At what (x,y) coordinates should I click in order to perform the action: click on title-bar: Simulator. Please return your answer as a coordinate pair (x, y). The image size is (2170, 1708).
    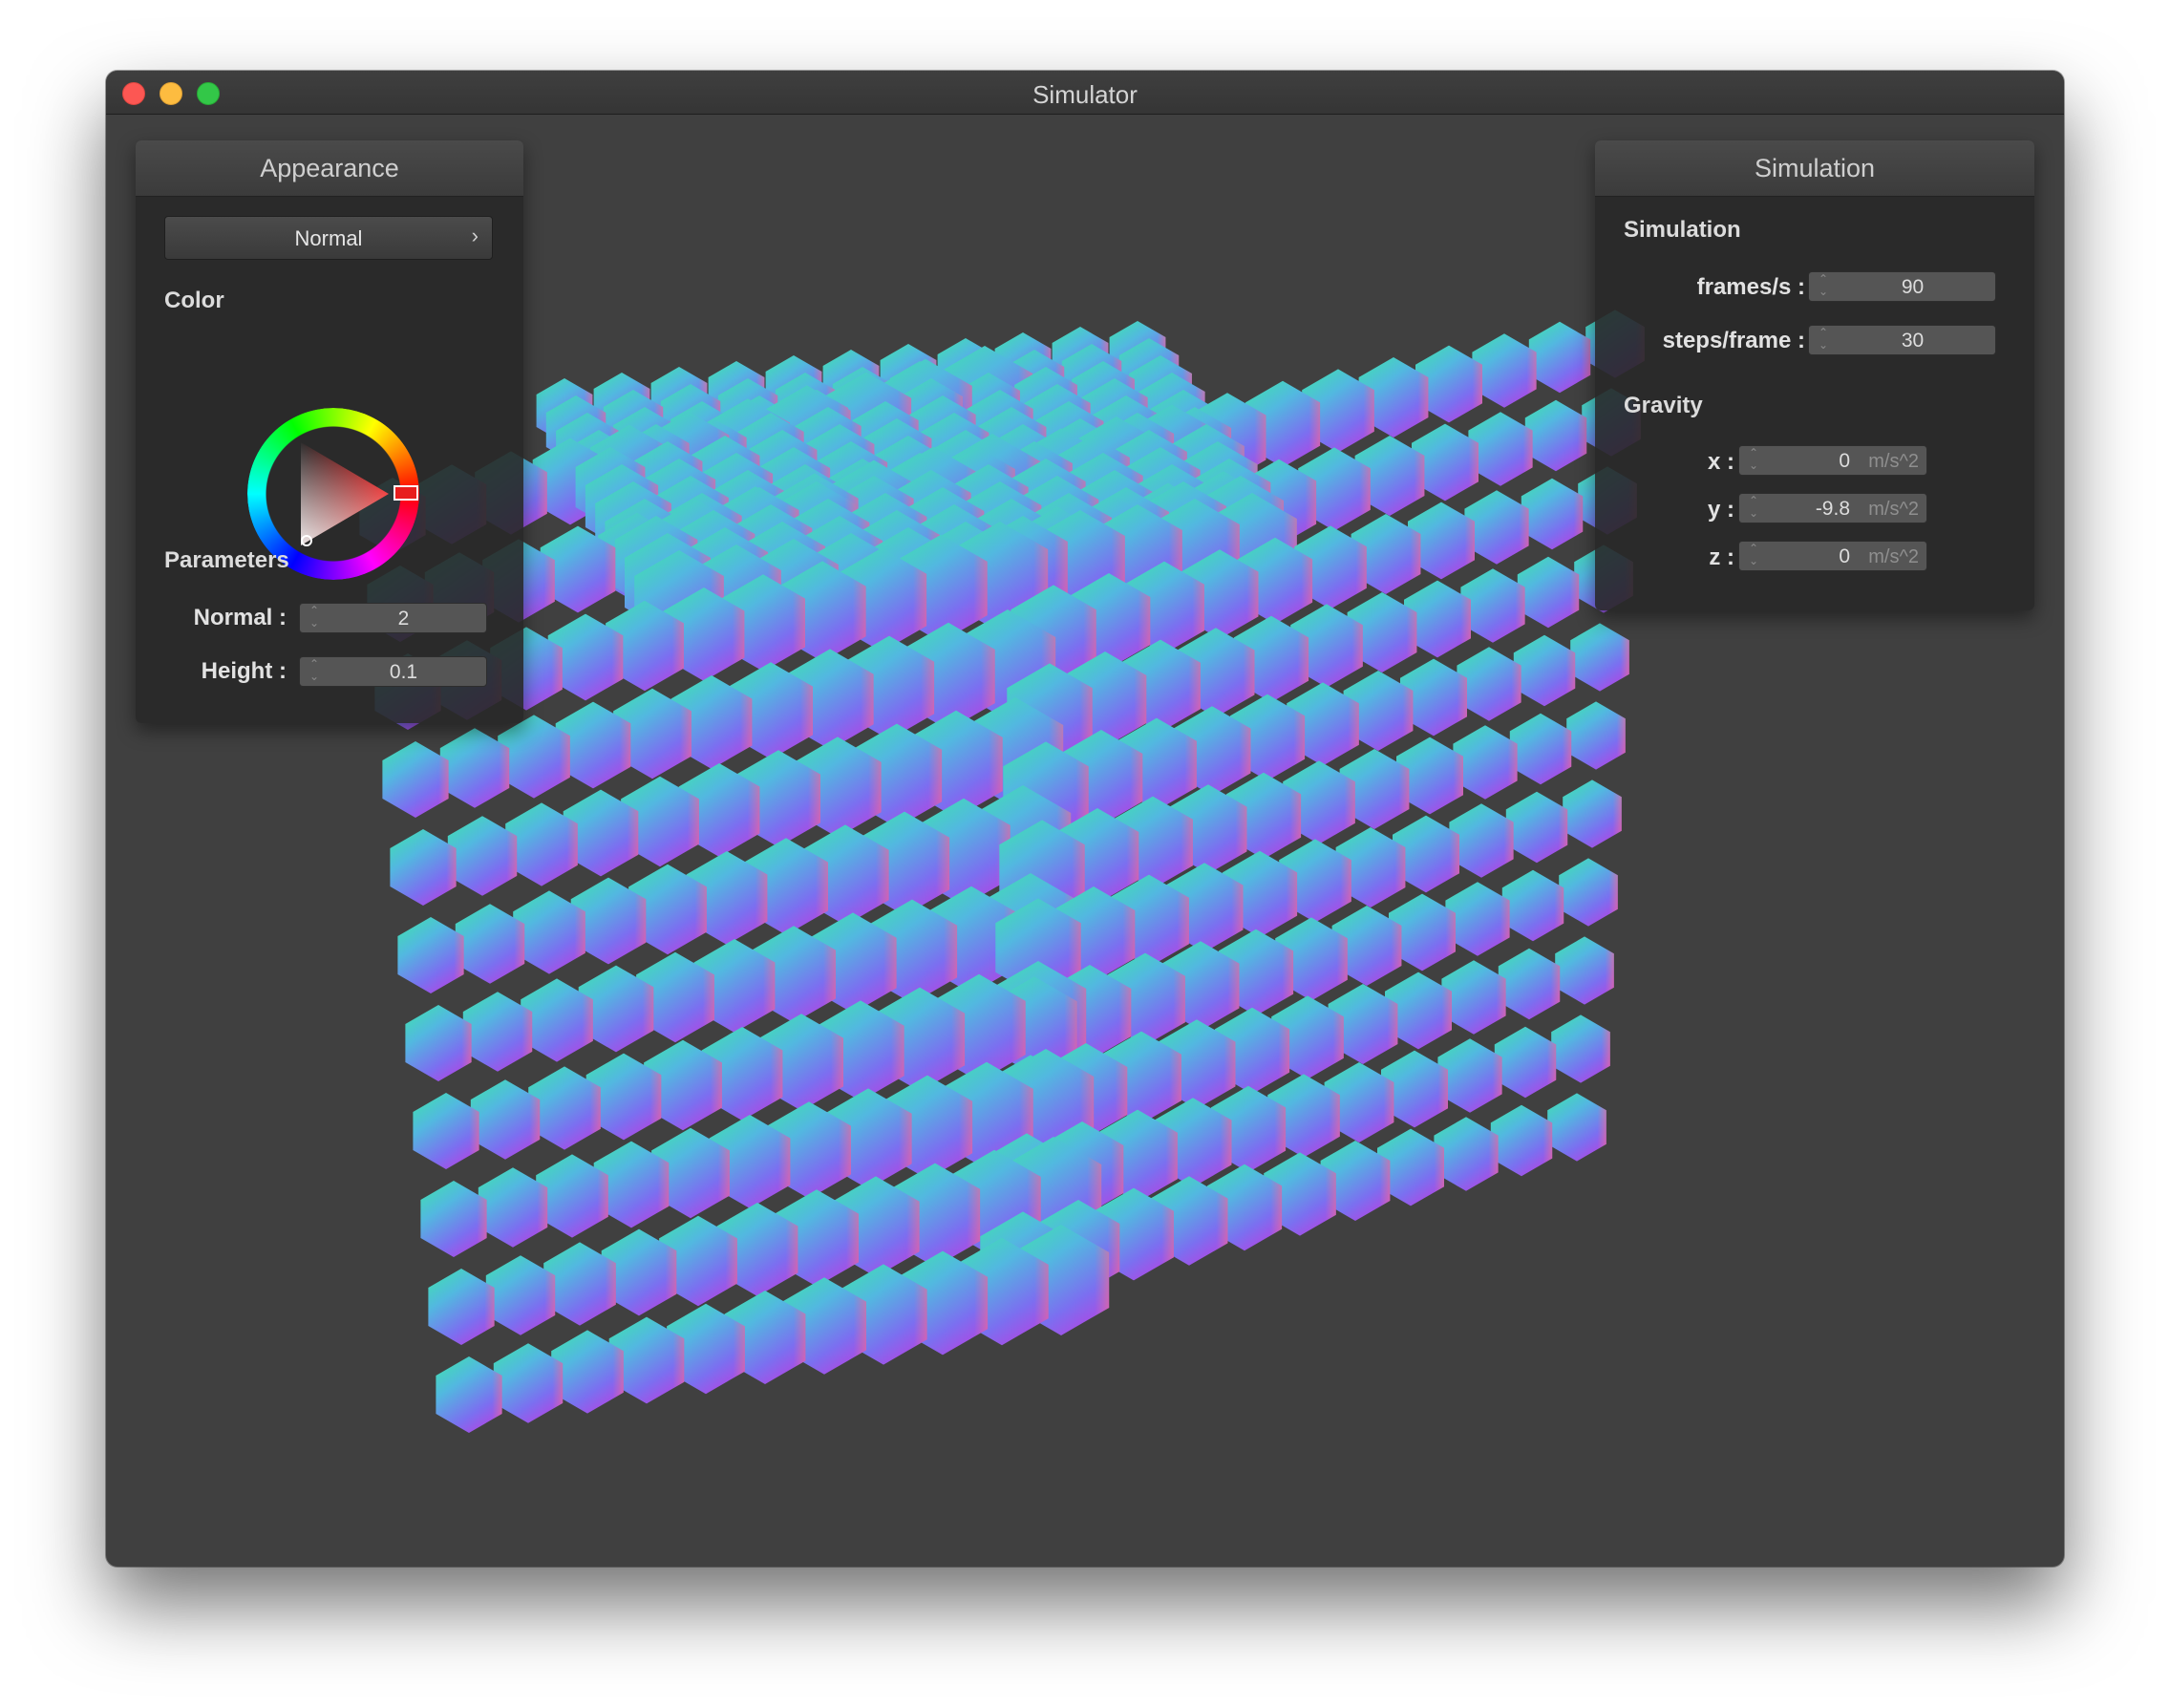
    Looking at the image, I should click on (1085, 93).